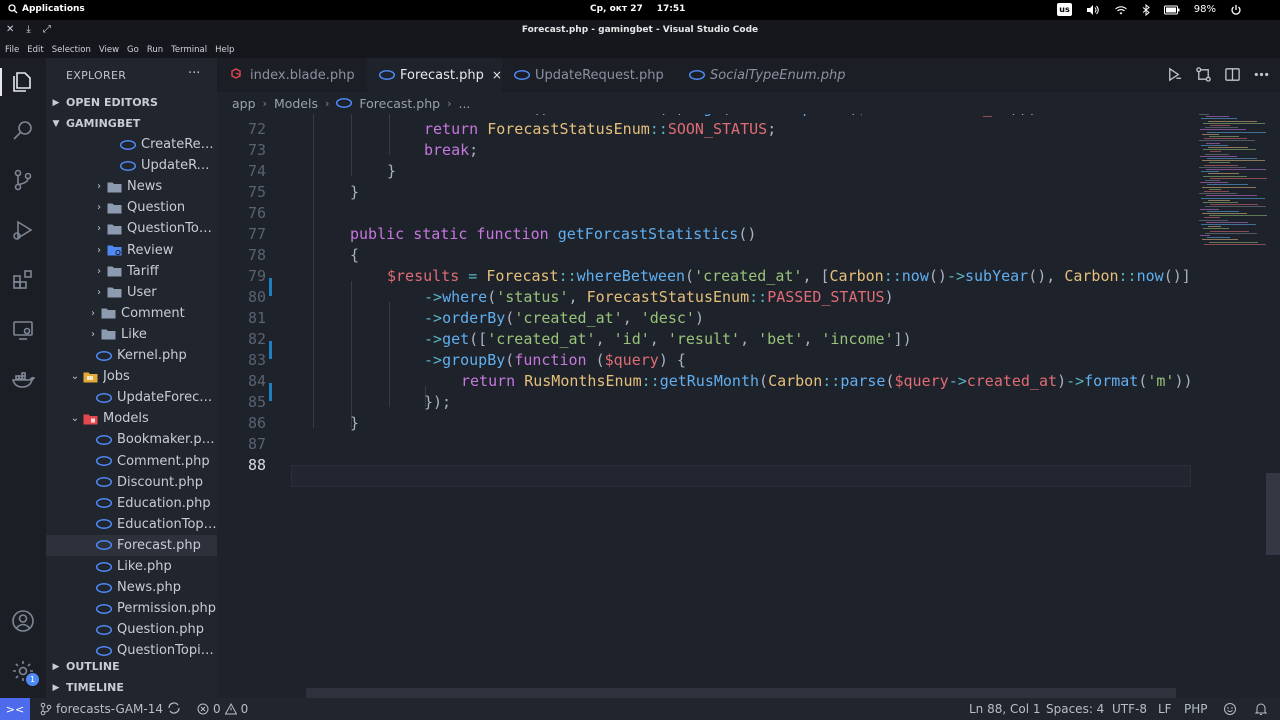  I want to click on timeline-section: ▶ TIMELINE, so click(131, 687).